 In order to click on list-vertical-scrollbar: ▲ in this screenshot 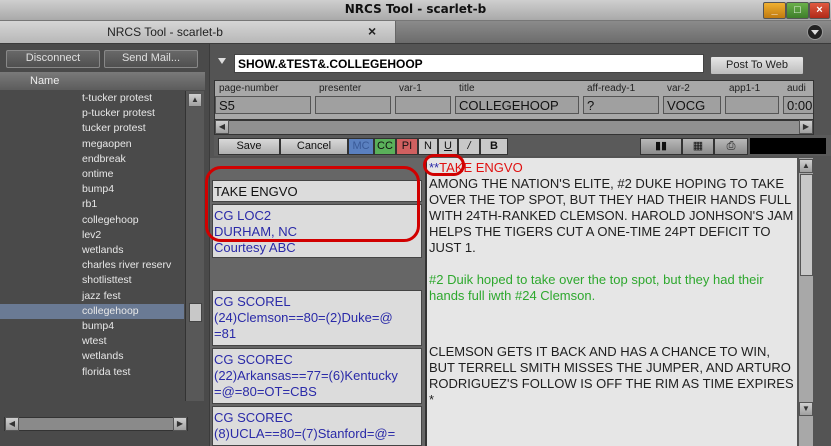, I will do `click(194, 246)`.